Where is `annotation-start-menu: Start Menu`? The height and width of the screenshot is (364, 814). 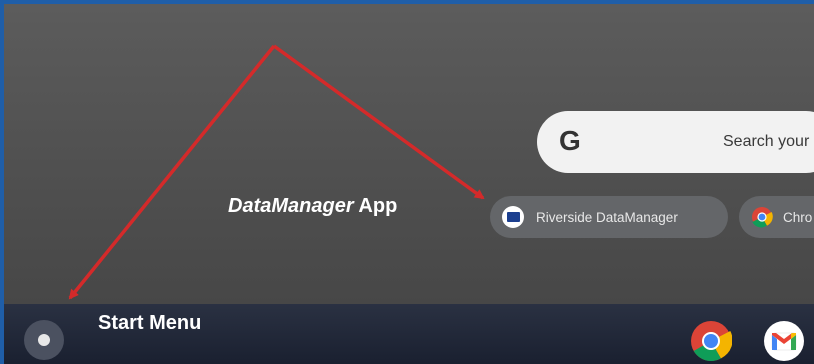 annotation-start-menu: Start Menu is located at coordinates (150, 323).